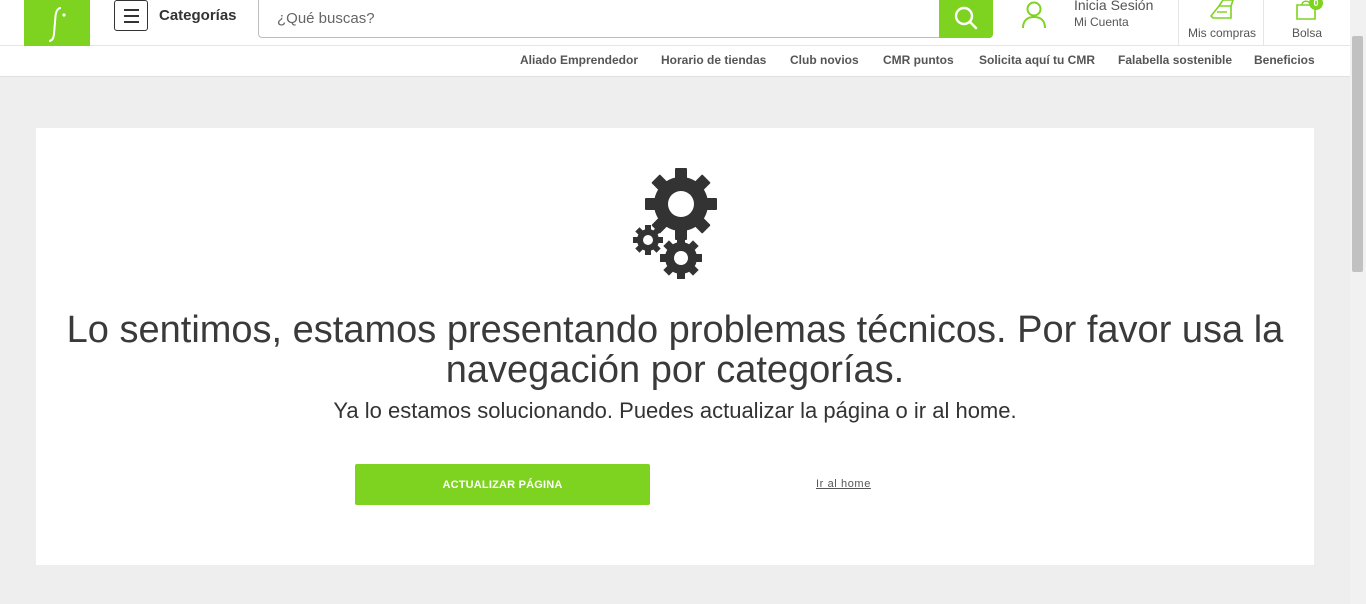 This screenshot has width=1366, height=604. Describe the element at coordinates (198, 15) in the screenshot. I see `categories-label: Categorías` at that location.